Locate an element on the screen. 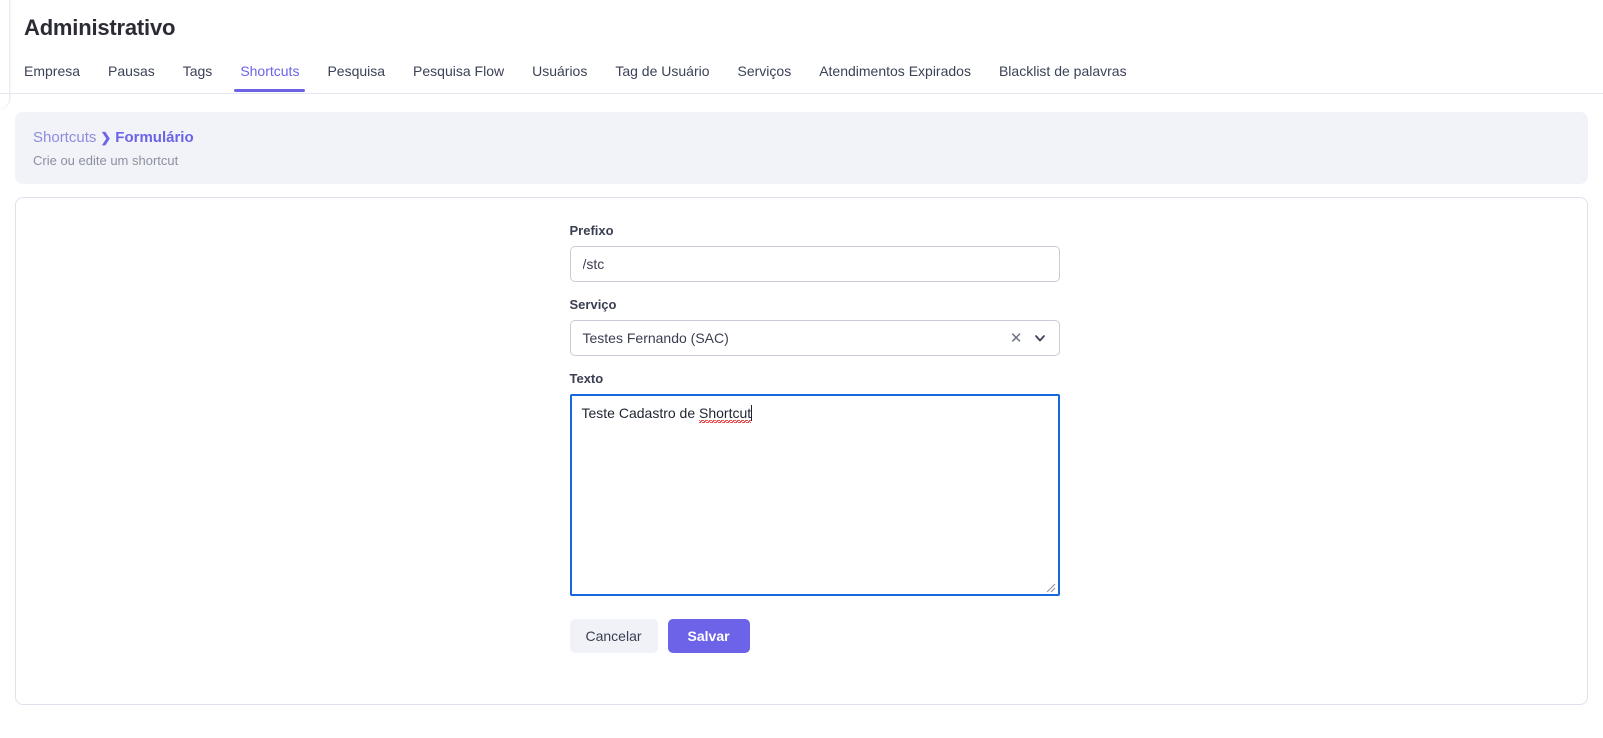  texto-label: Texto is located at coordinates (586, 378).